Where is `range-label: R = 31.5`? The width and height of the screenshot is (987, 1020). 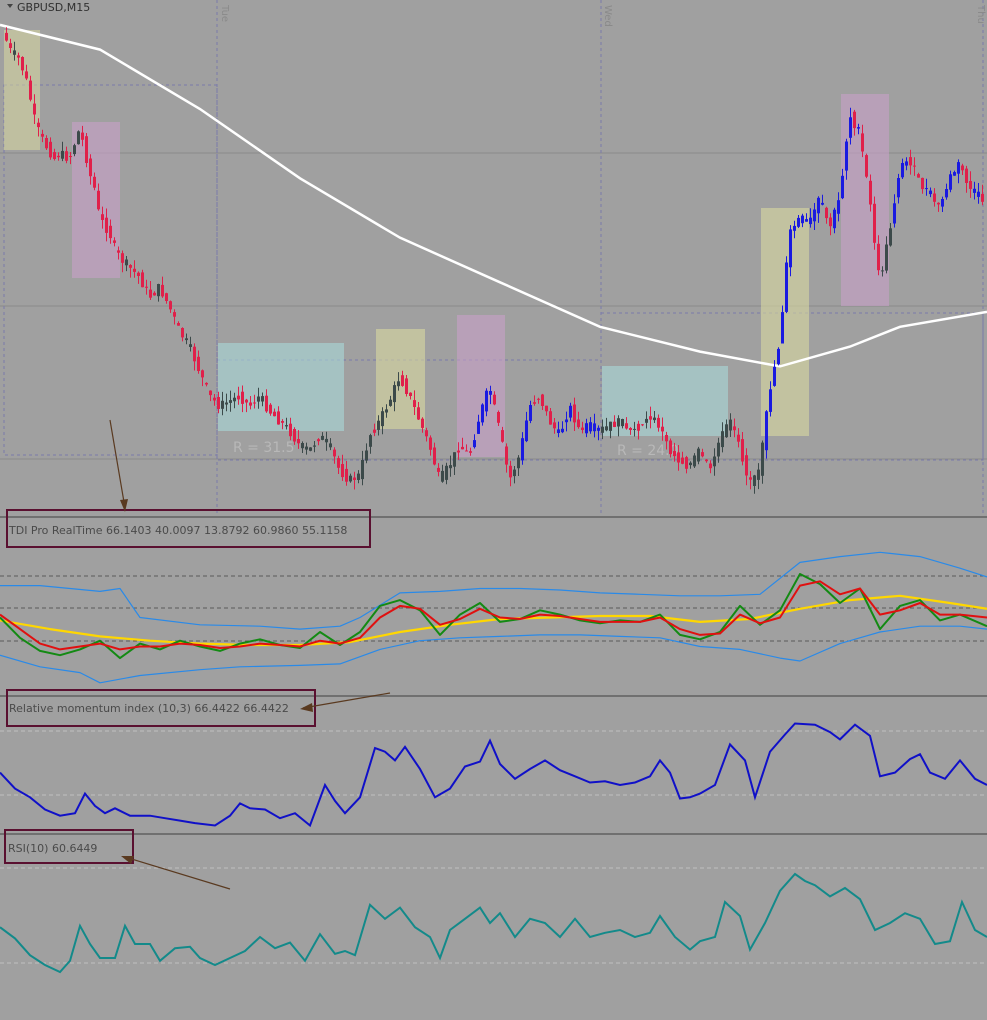 range-label: R = 31.5 is located at coordinates (264, 448).